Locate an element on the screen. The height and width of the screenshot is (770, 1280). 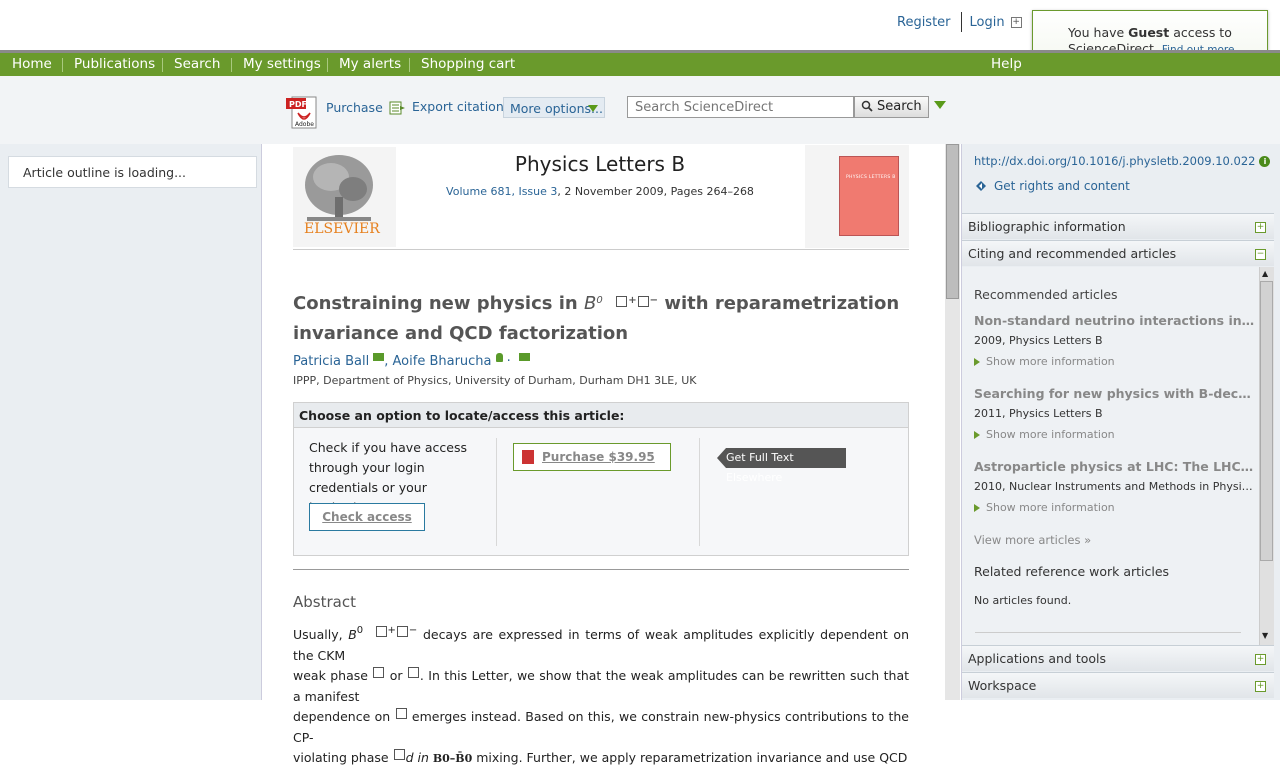
search-input is located at coordinates (740, 107).